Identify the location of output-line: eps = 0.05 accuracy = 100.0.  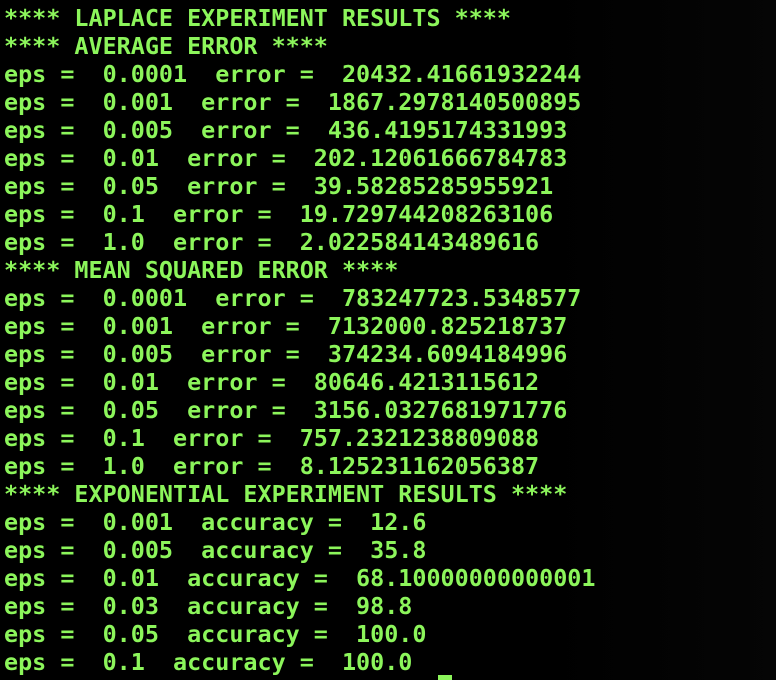
(215, 634).